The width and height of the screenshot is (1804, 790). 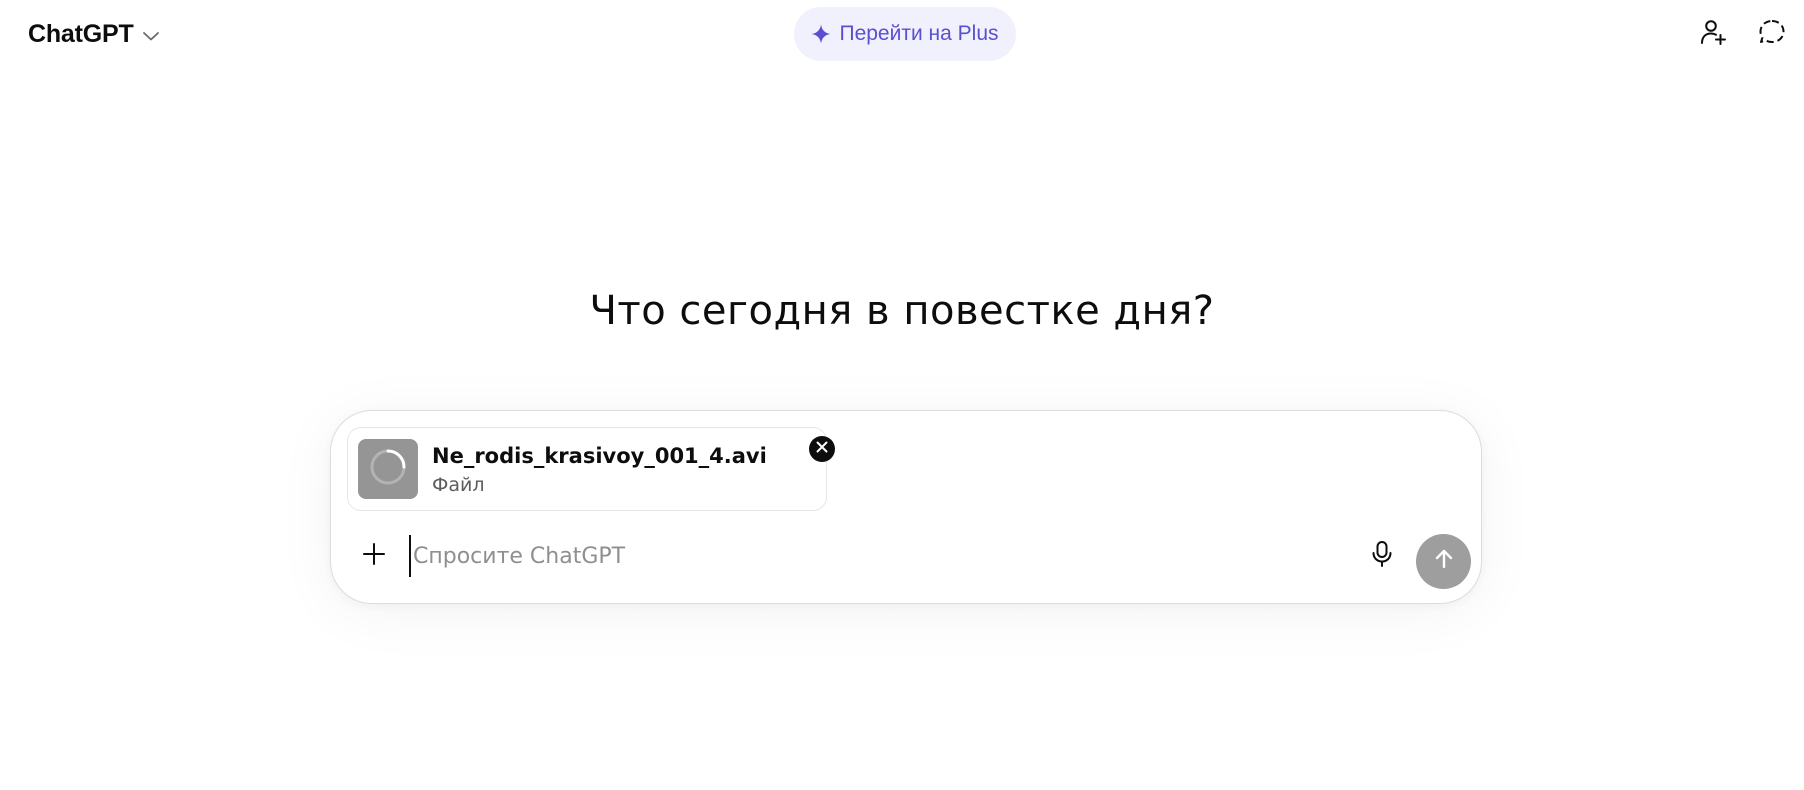 What do you see at coordinates (599, 456) in the screenshot?
I see `attachment-file-name: Ne_rodis_krasivoy_001_4.avi` at bounding box center [599, 456].